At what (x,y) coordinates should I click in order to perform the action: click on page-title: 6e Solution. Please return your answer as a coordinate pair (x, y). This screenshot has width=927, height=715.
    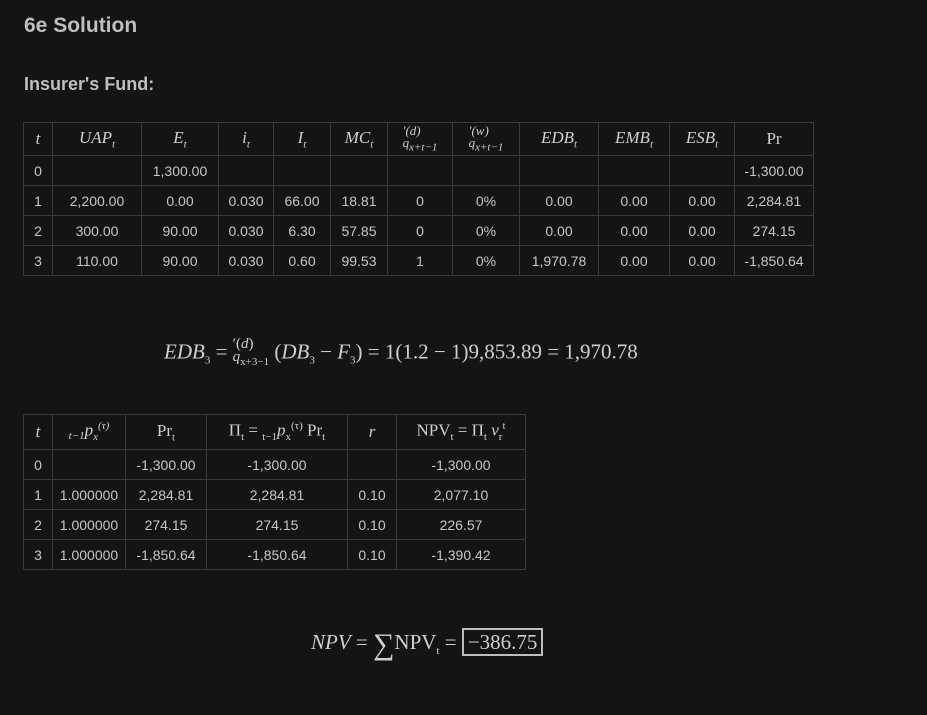
    Looking at the image, I should click on (81, 25).